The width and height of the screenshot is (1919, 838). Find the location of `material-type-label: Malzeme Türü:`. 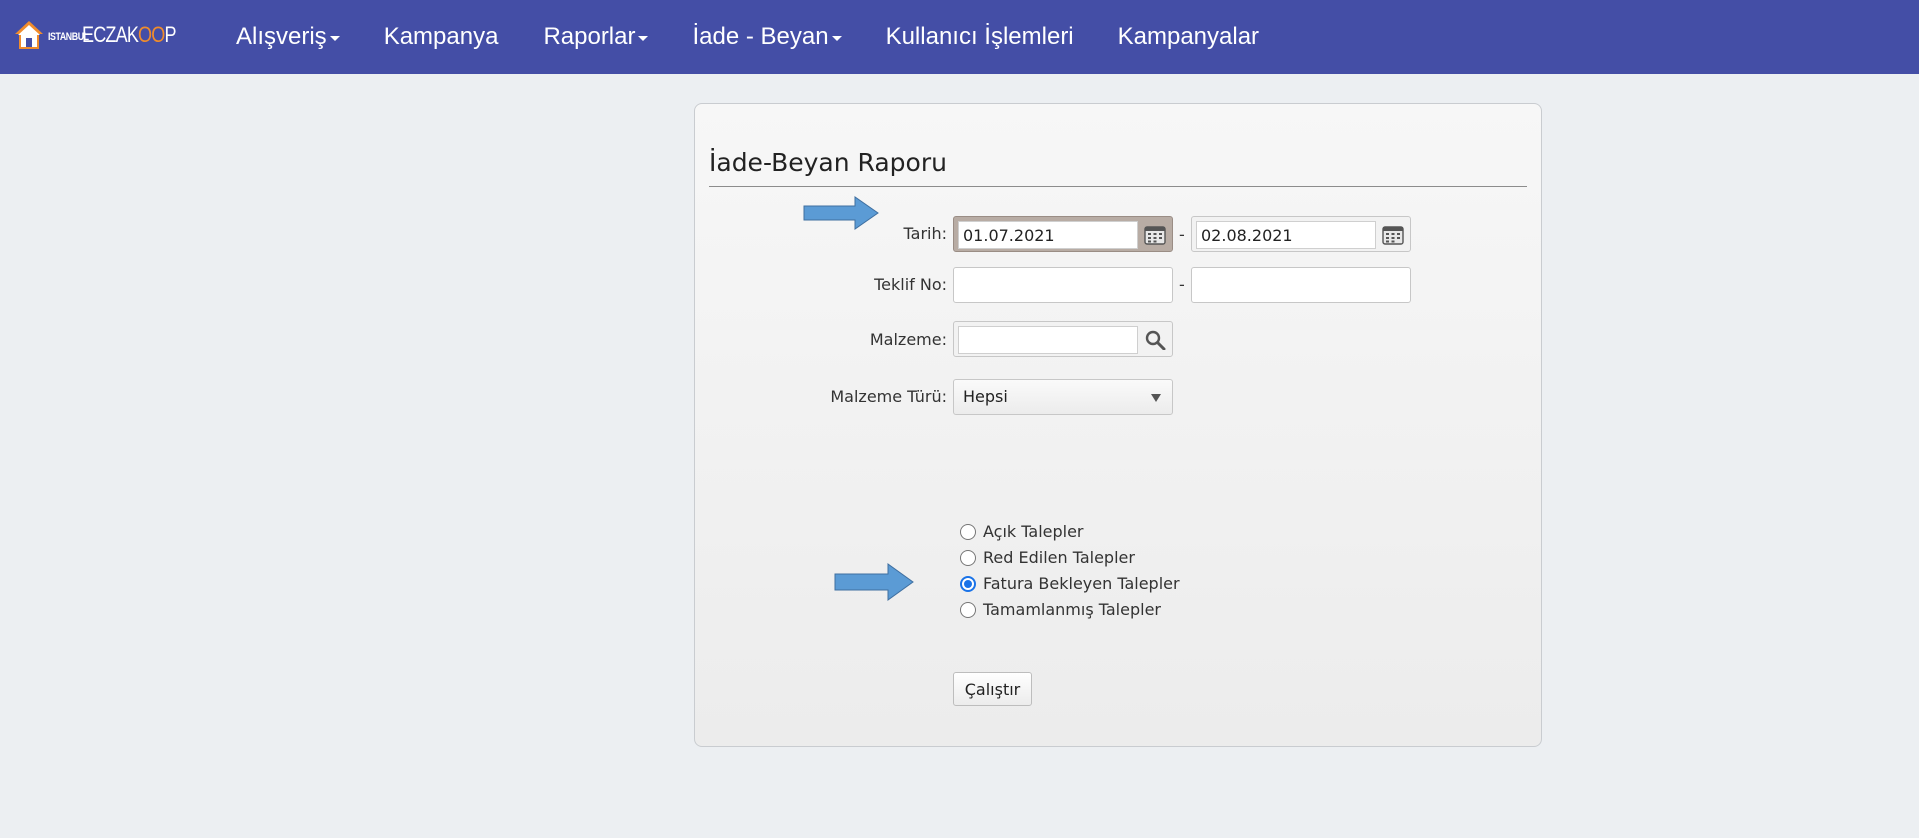

material-type-label: Malzeme Türü: is located at coordinates (888, 396).